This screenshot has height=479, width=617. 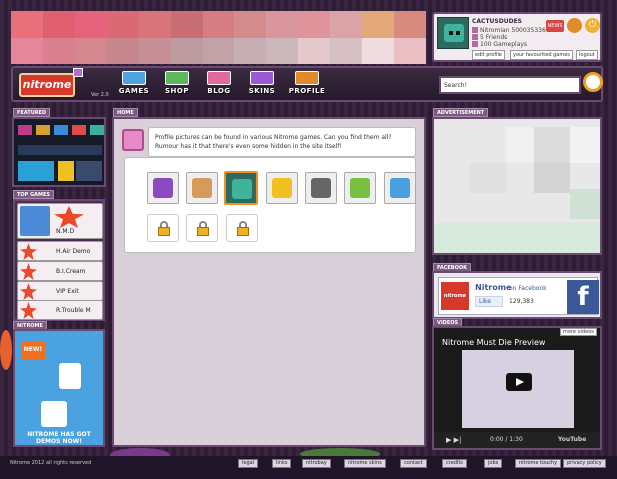 I want to click on featured-banner, so click(x=60, y=150).